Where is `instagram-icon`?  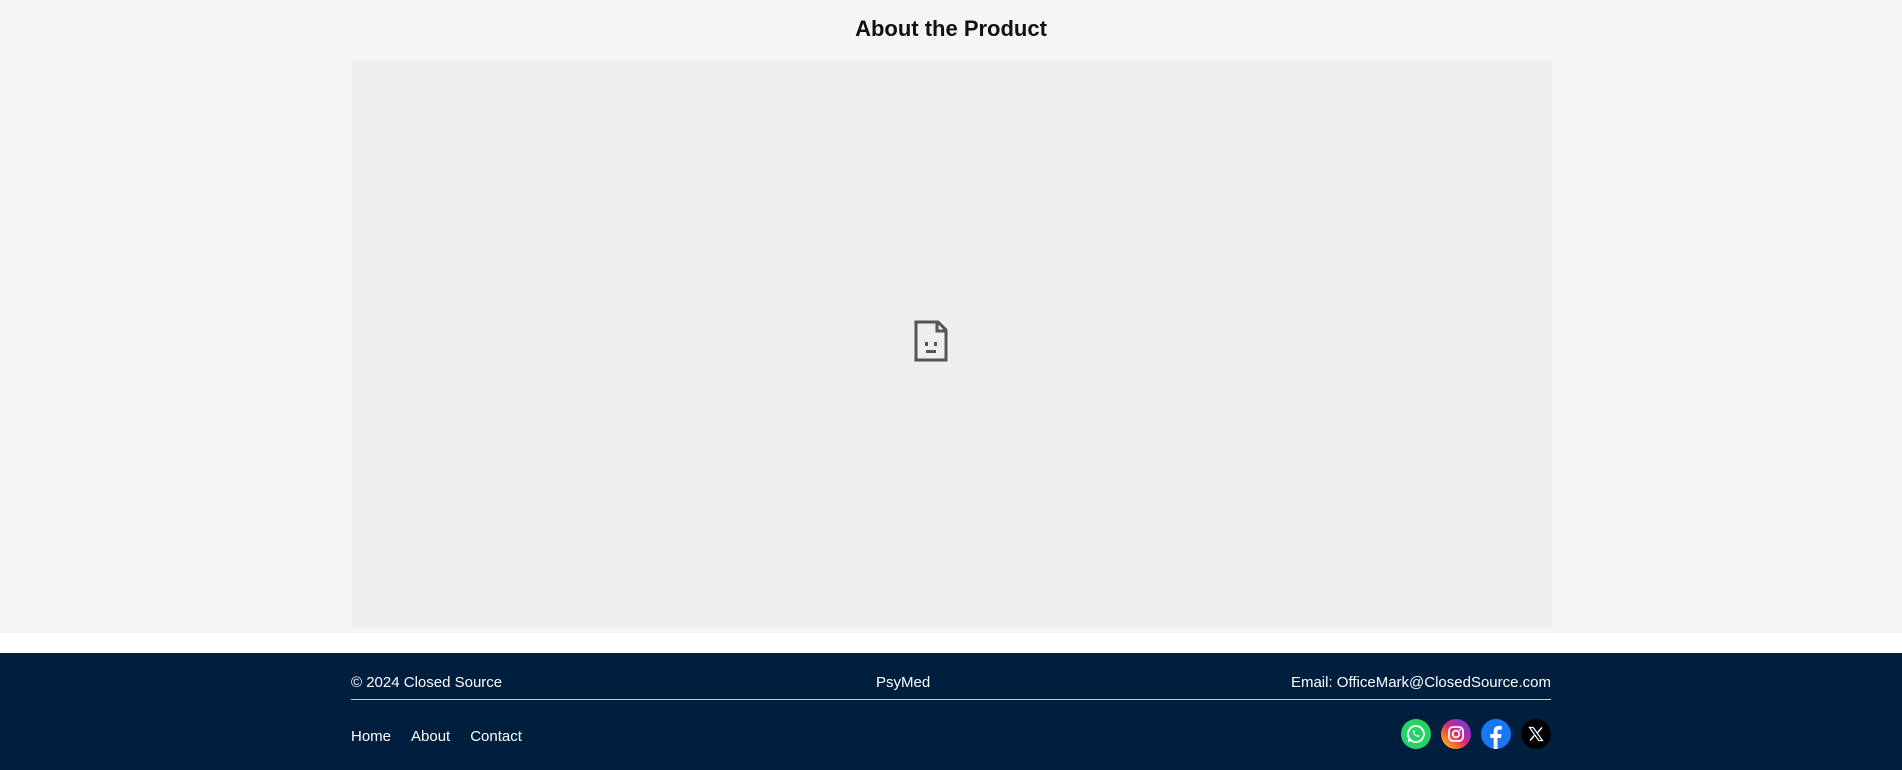
instagram-icon is located at coordinates (1456, 734).